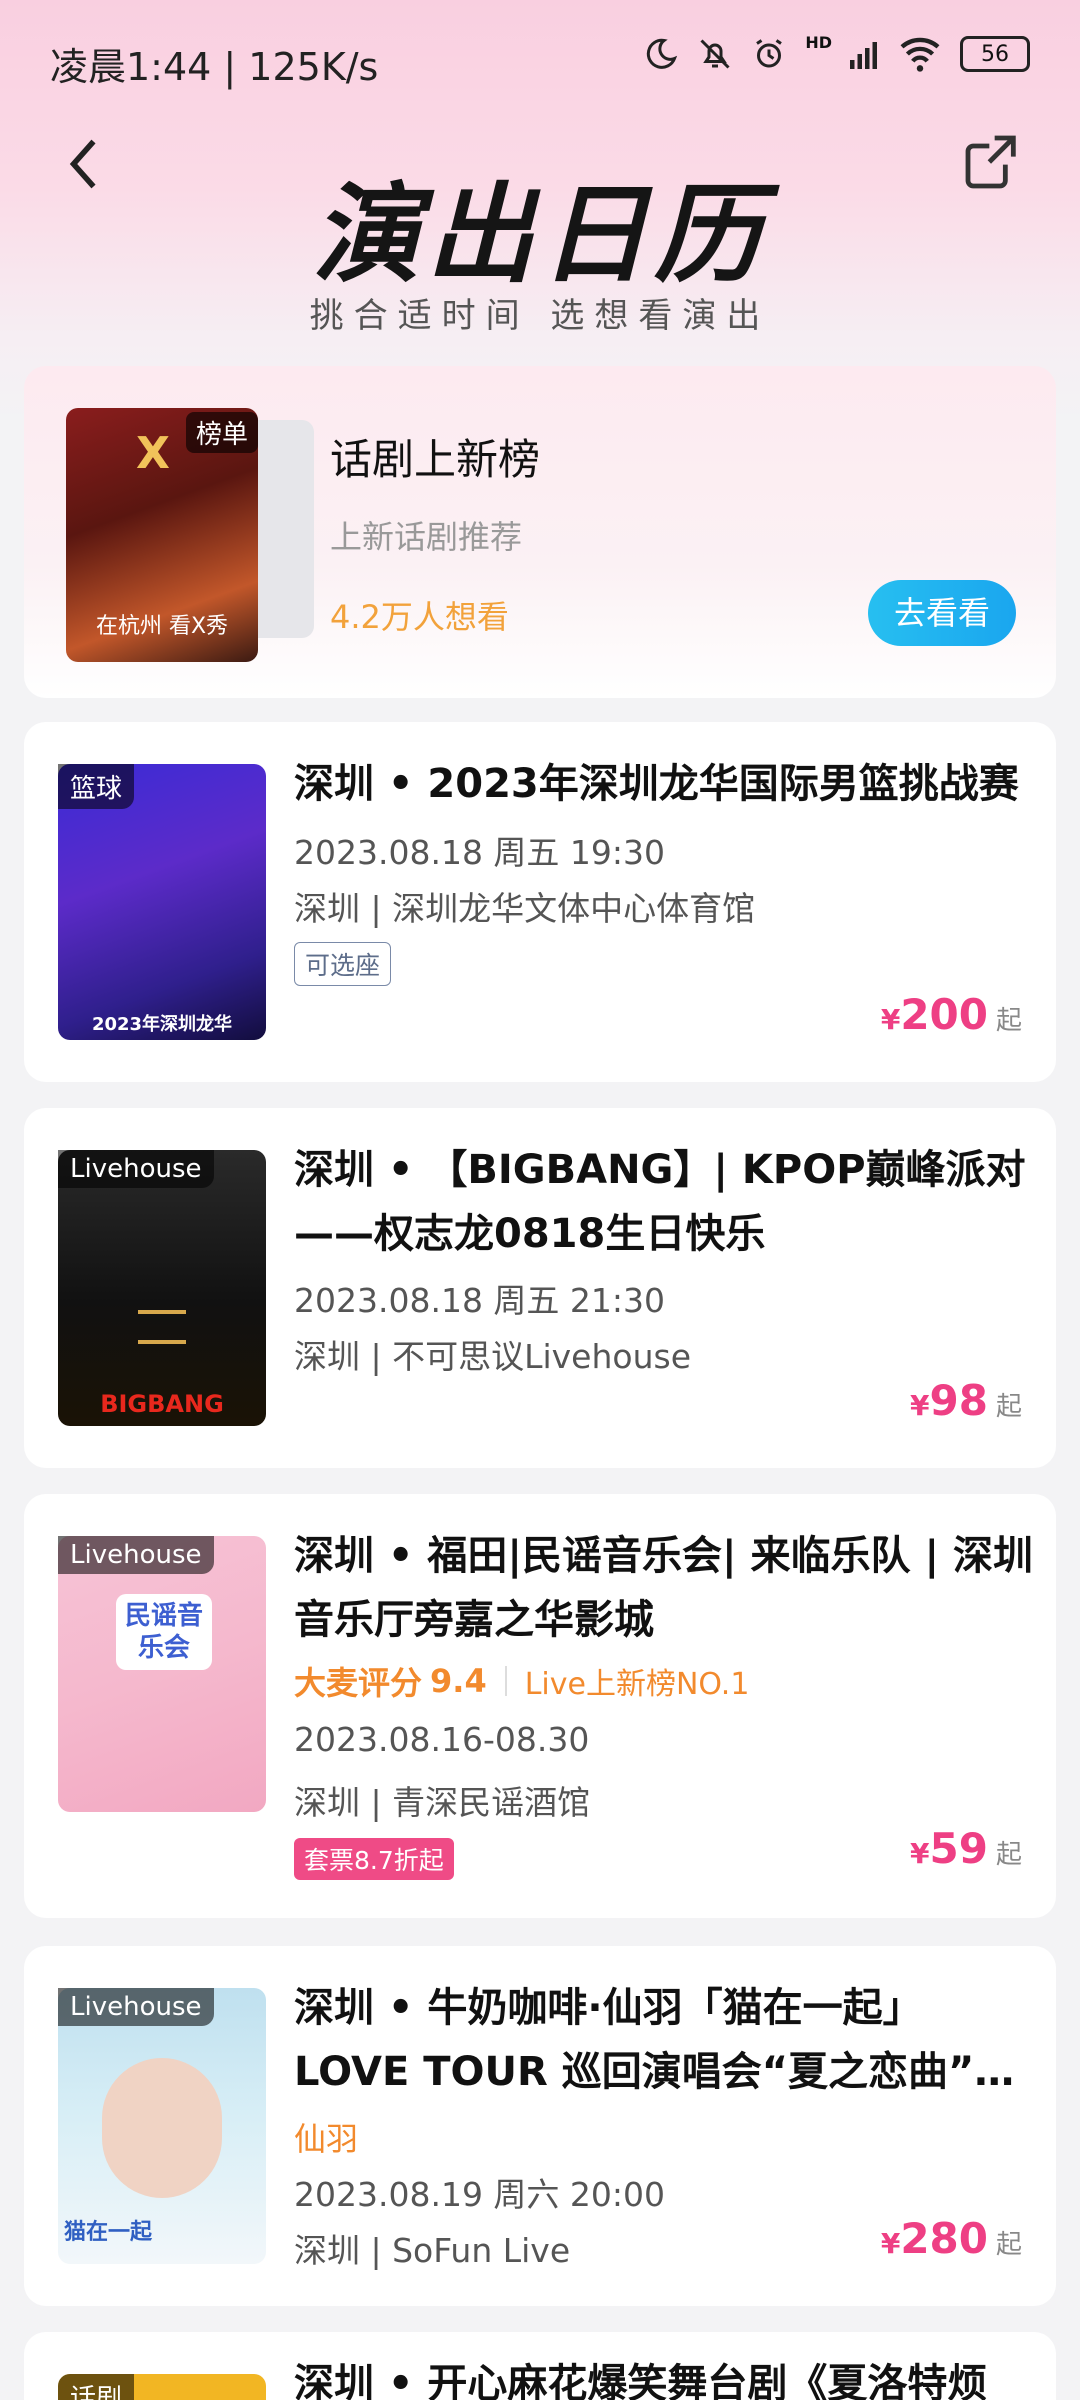 The width and height of the screenshot is (1080, 2400). Describe the element at coordinates (863, 55) in the screenshot. I see `signal-icon` at that location.